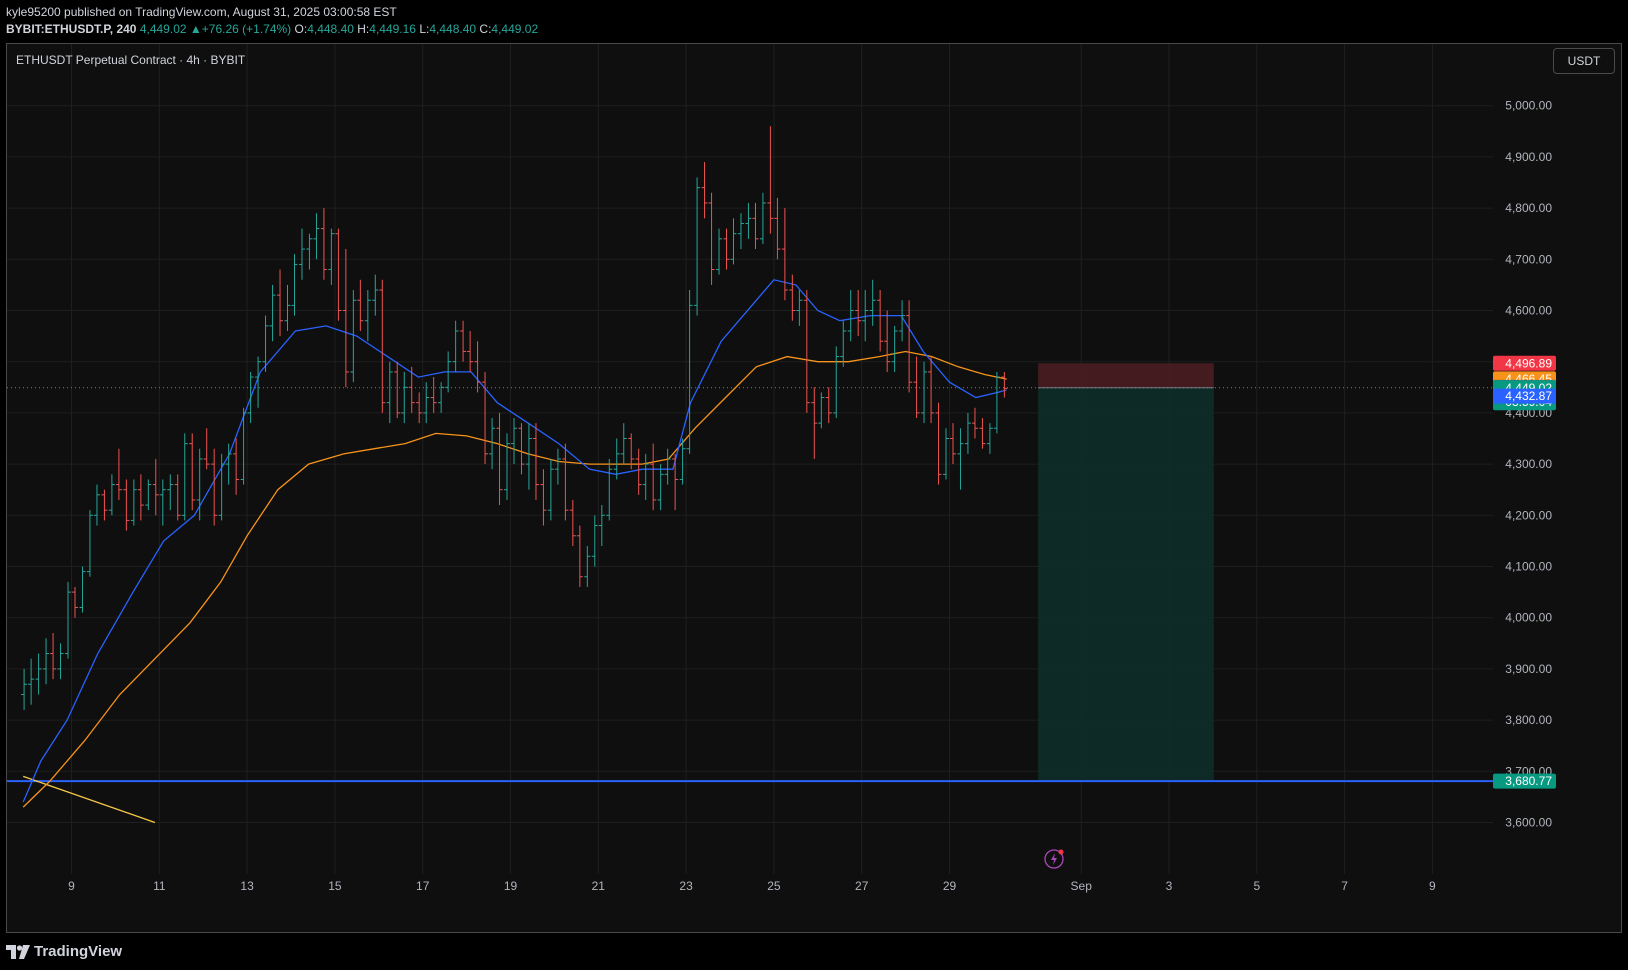 The height and width of the screenshot is (970, 1628). I want to click on x-tick-label: 3, so click(1169, 886).